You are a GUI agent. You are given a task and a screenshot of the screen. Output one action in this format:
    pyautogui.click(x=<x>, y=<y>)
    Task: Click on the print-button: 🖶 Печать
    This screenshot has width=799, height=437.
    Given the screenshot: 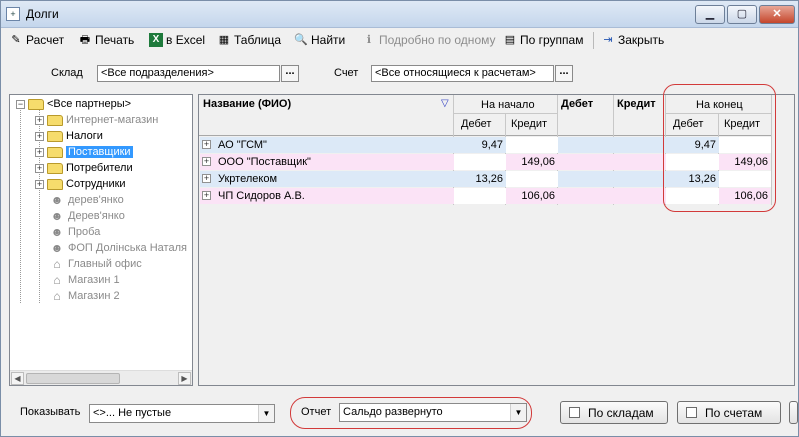 What is the action you would take?
    pyautogui.click(x=106, y=40)
    